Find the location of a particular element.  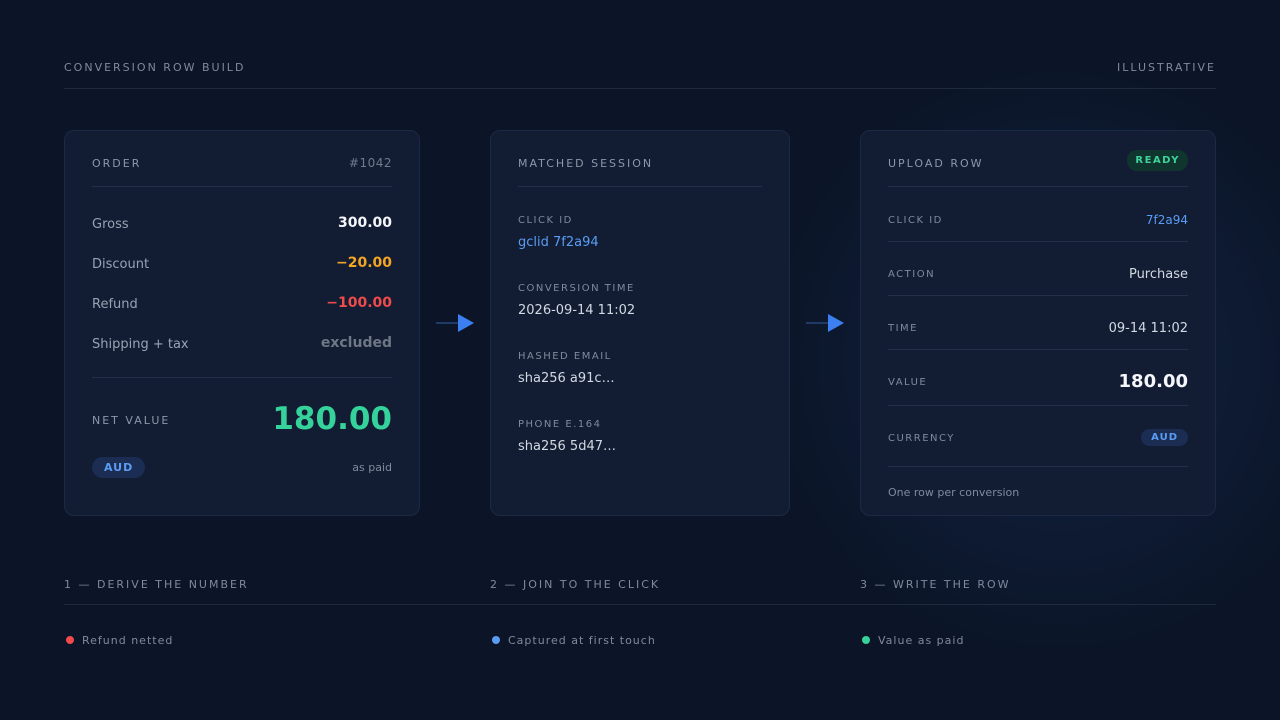

order-card-title: ORDER is located at coordinates (117, 163).